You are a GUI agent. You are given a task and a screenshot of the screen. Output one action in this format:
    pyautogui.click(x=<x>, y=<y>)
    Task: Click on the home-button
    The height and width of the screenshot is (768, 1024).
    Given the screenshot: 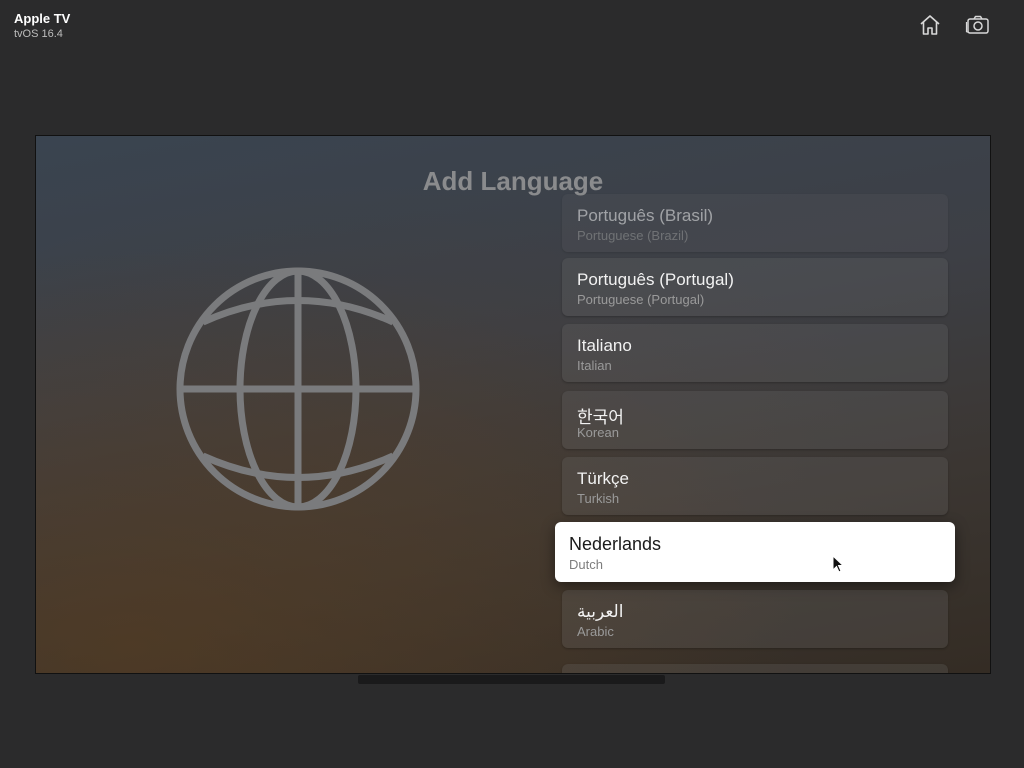 What is the action you would take?
    pyautogui.click(x=930, y=25)
    